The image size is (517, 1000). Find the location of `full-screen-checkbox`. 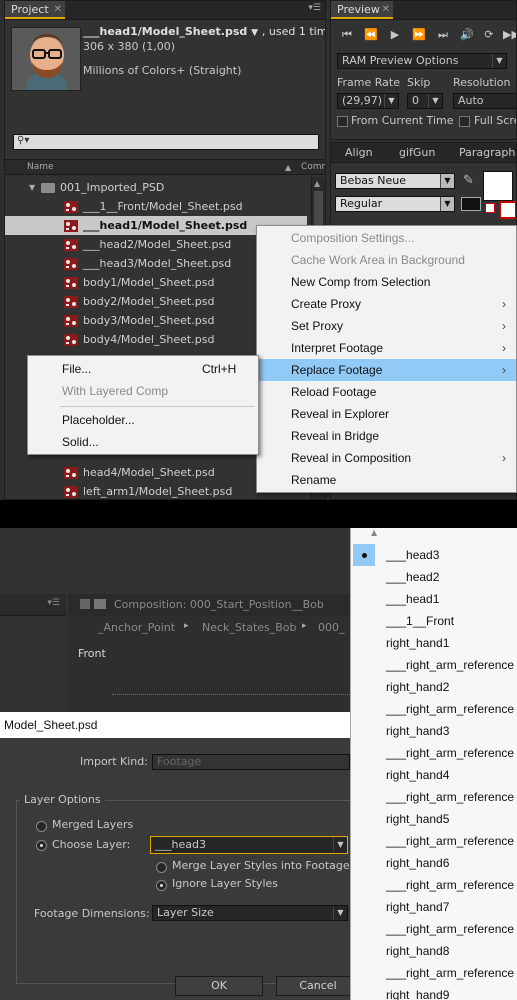

full-screen-checkbox is located at coordinates (464, 121).